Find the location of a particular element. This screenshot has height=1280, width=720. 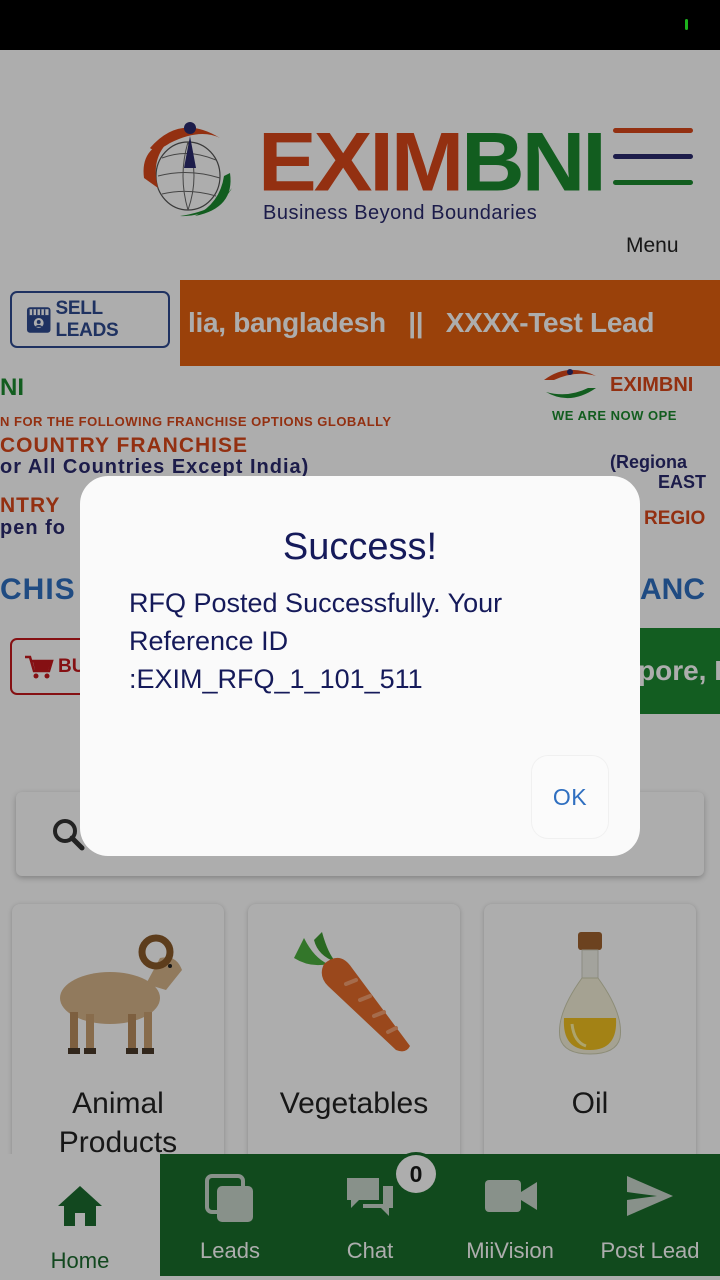

status-bar is located at coordinates (360, 25).